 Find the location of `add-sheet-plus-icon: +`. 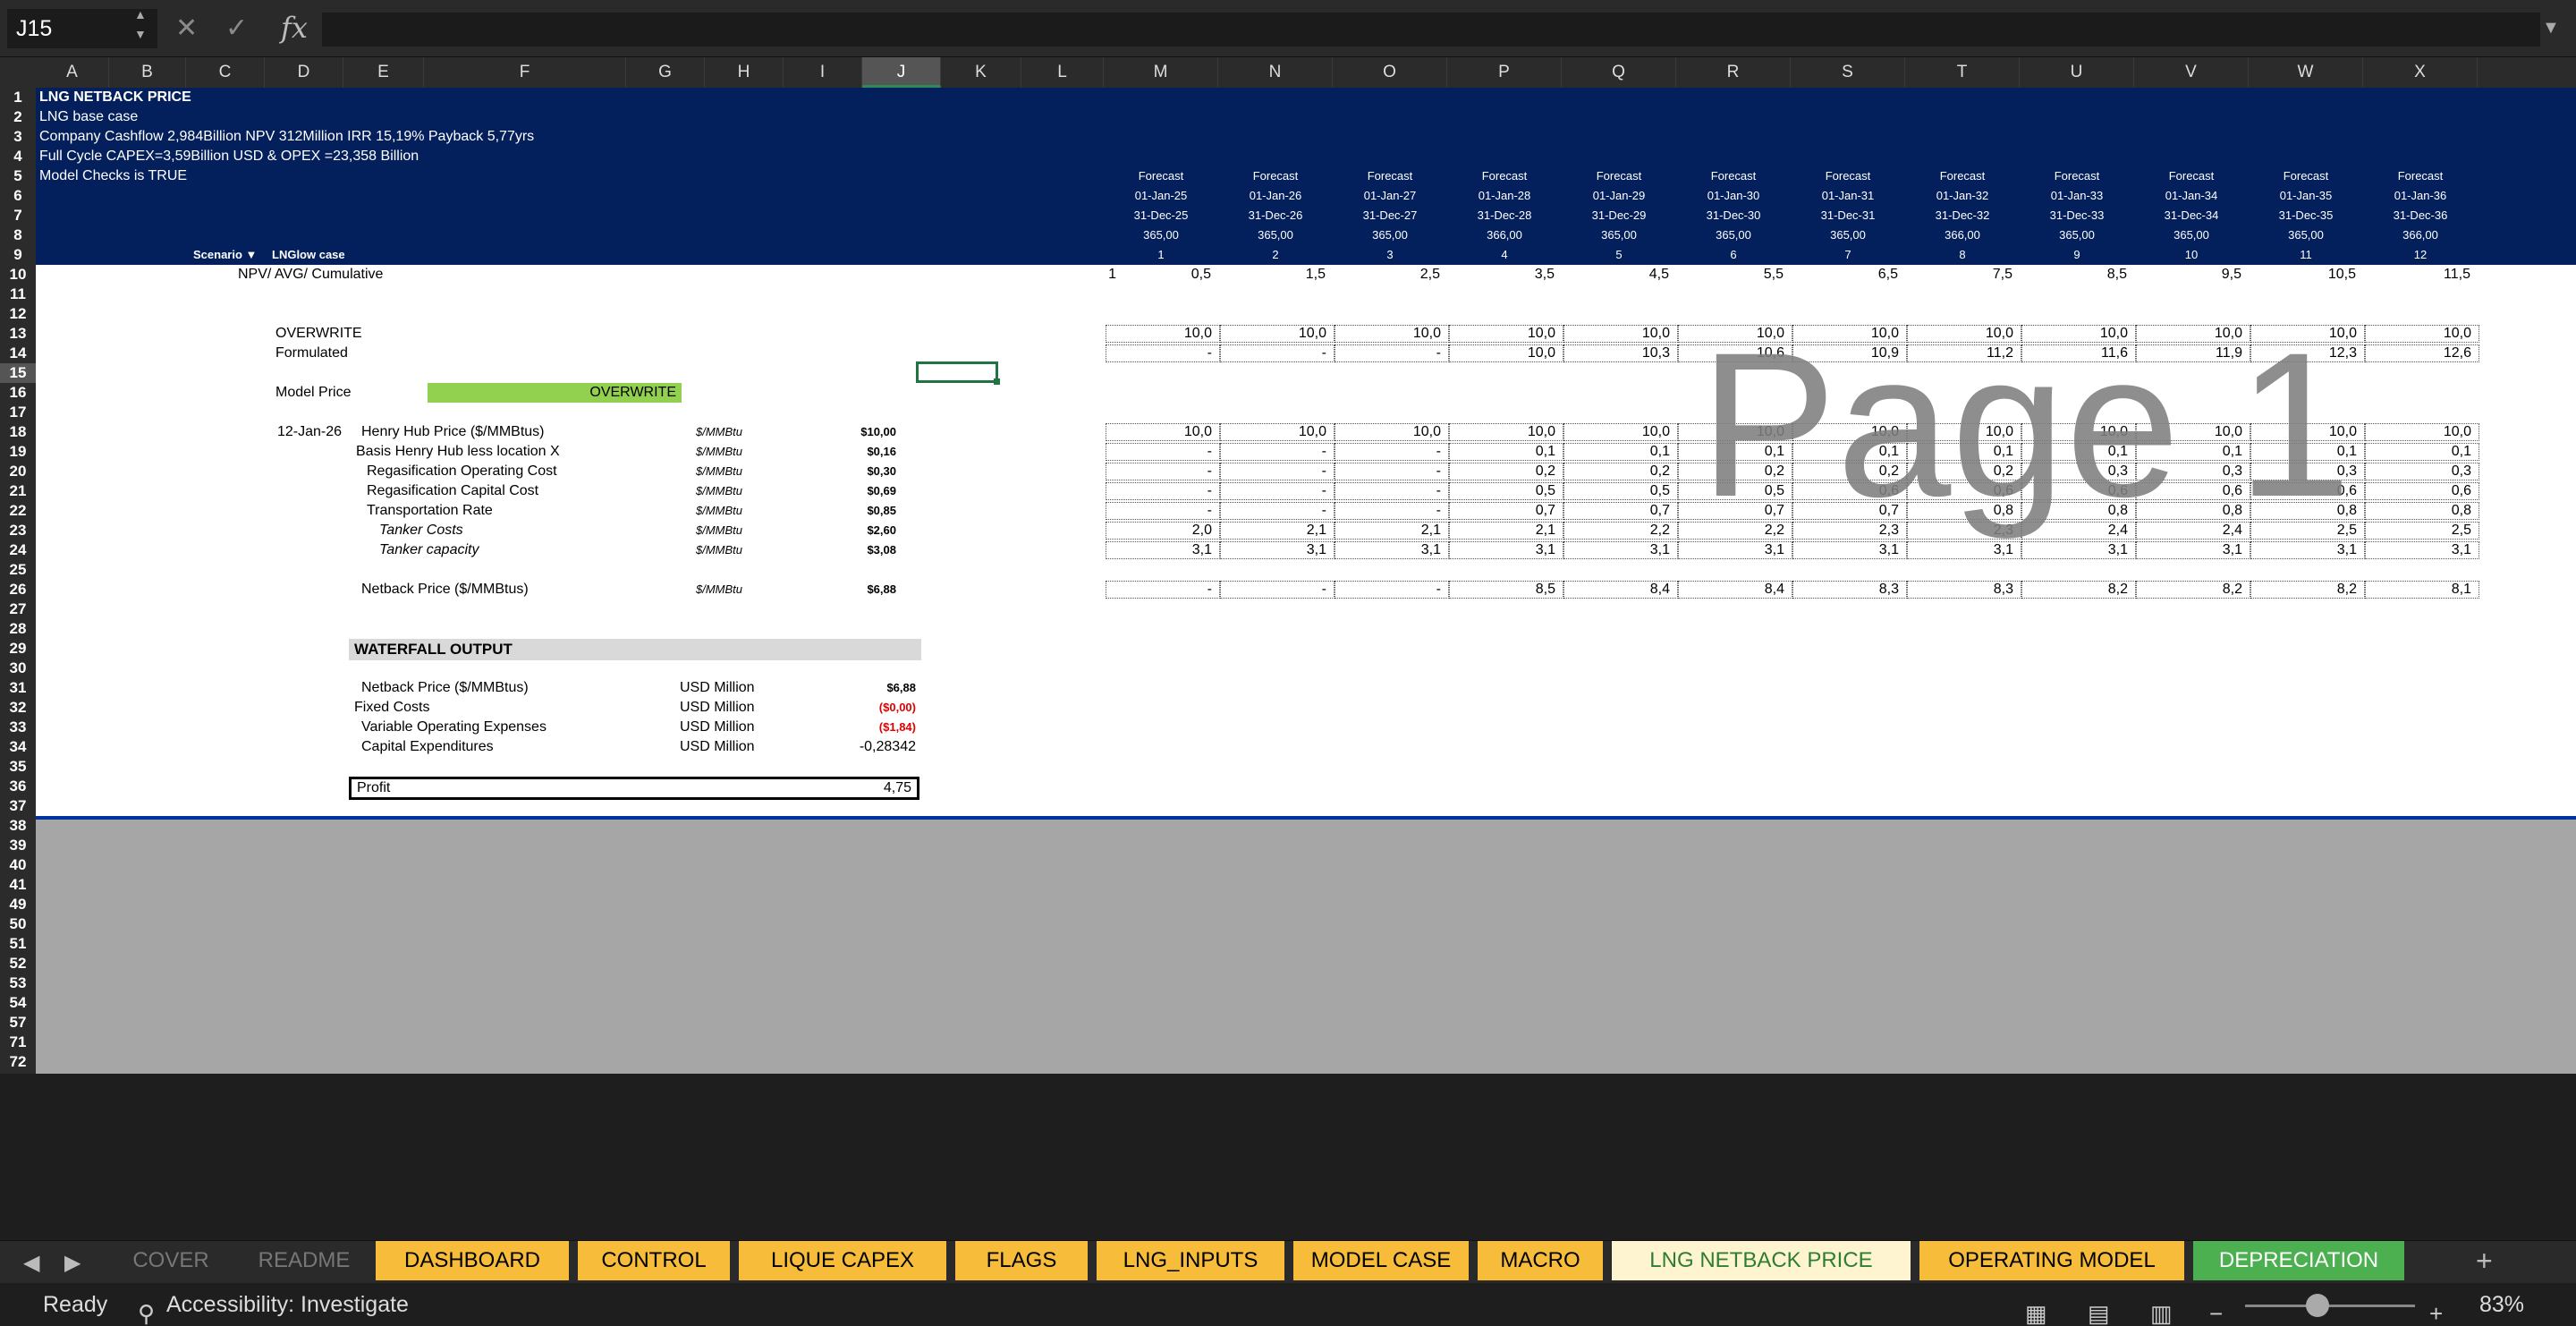

add-sheet-plus-icon: + is located at coordinates (2484, 1261).